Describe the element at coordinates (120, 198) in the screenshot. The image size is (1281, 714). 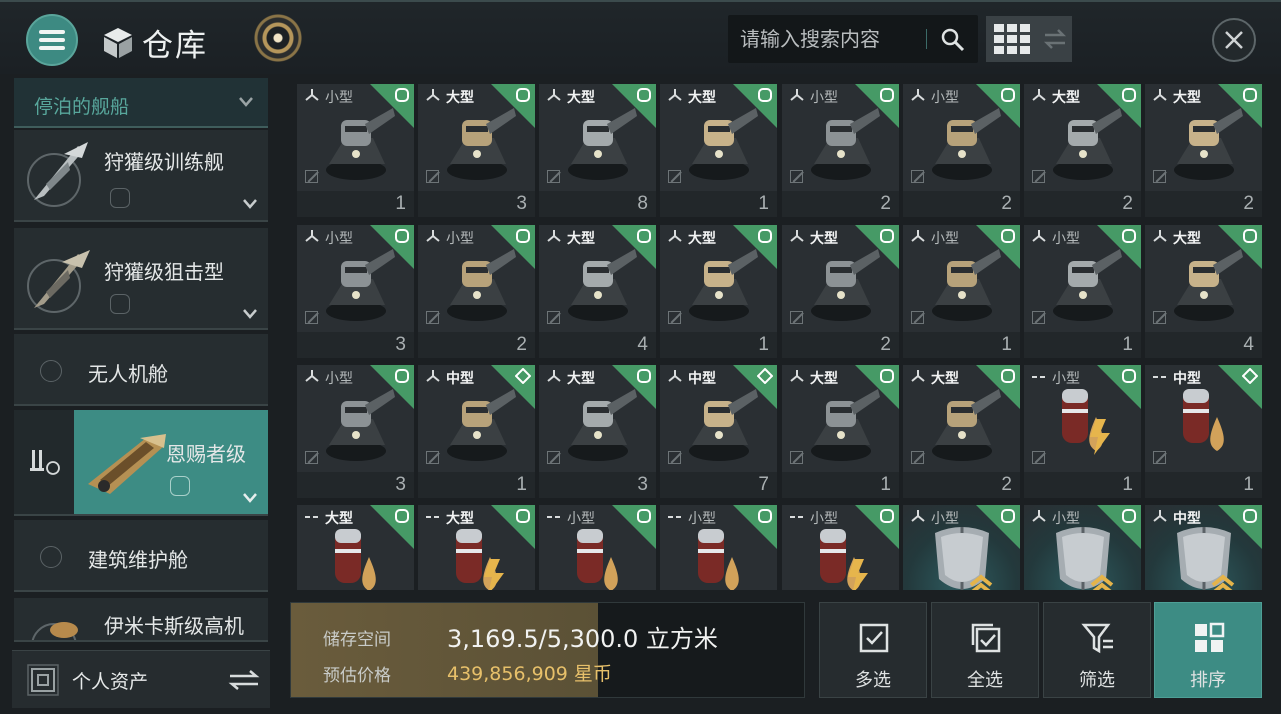
I see `drone-bay-icon` at that location.